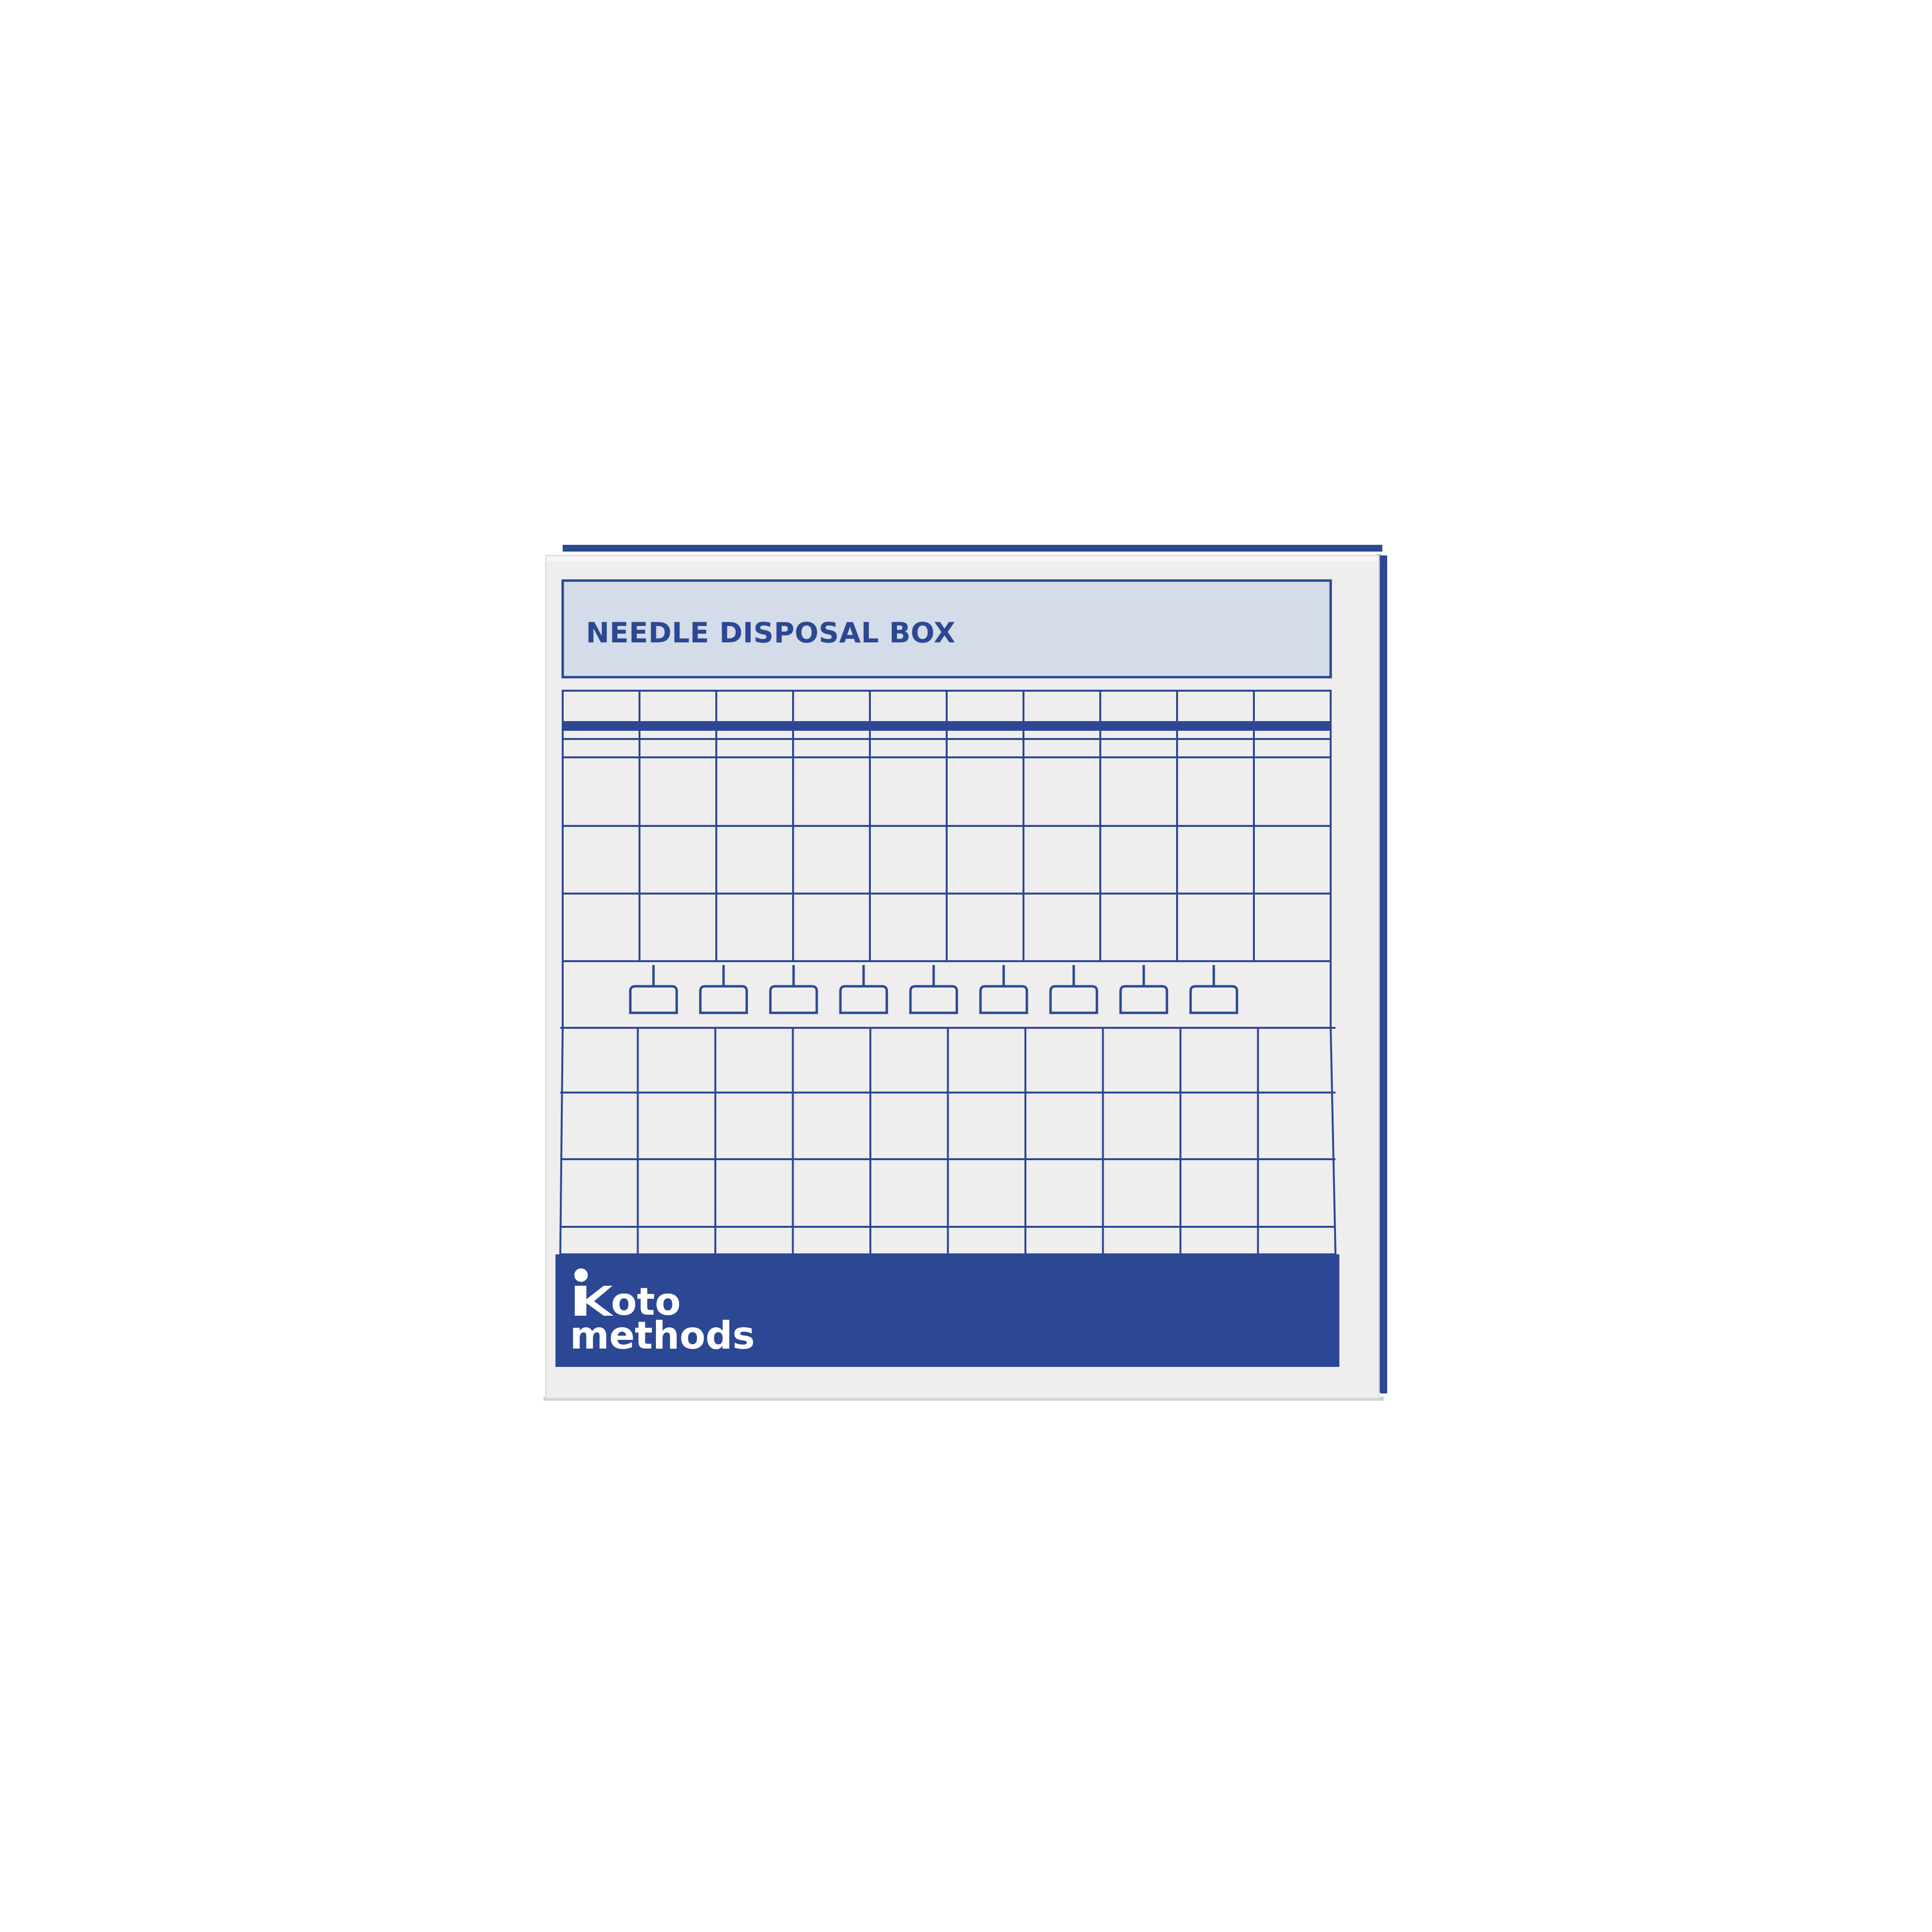 Image resolution: width=1932 pixels, height=1932 pixels. Describe the element at coordinates (662, 1336) in the screenshot. I see `brand-name-line2: methods` at that location.